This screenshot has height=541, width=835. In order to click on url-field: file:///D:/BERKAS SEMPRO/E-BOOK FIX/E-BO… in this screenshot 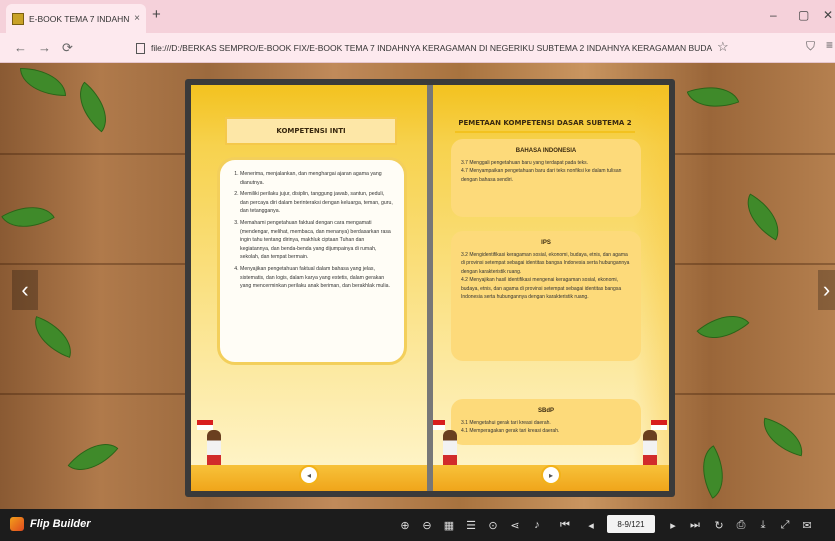, I will do `click(438, 48)`.